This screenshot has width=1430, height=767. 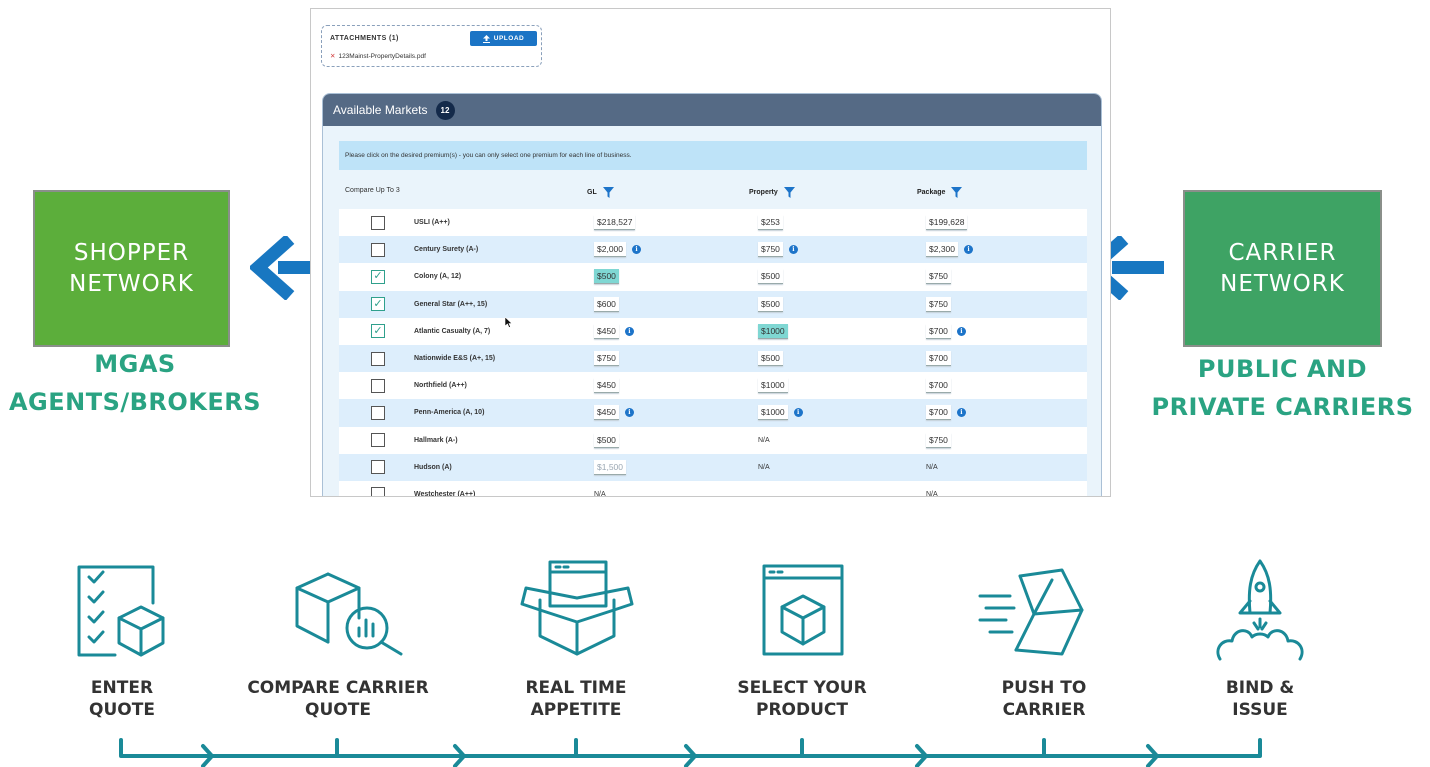 I want to click on column-package: Package, so click(x=940, y=192).